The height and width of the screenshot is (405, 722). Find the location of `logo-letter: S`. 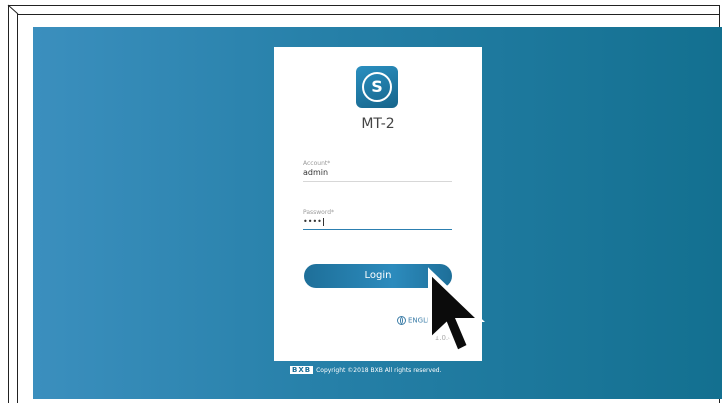

logo-letter: S is located at coordinates (377, 87).